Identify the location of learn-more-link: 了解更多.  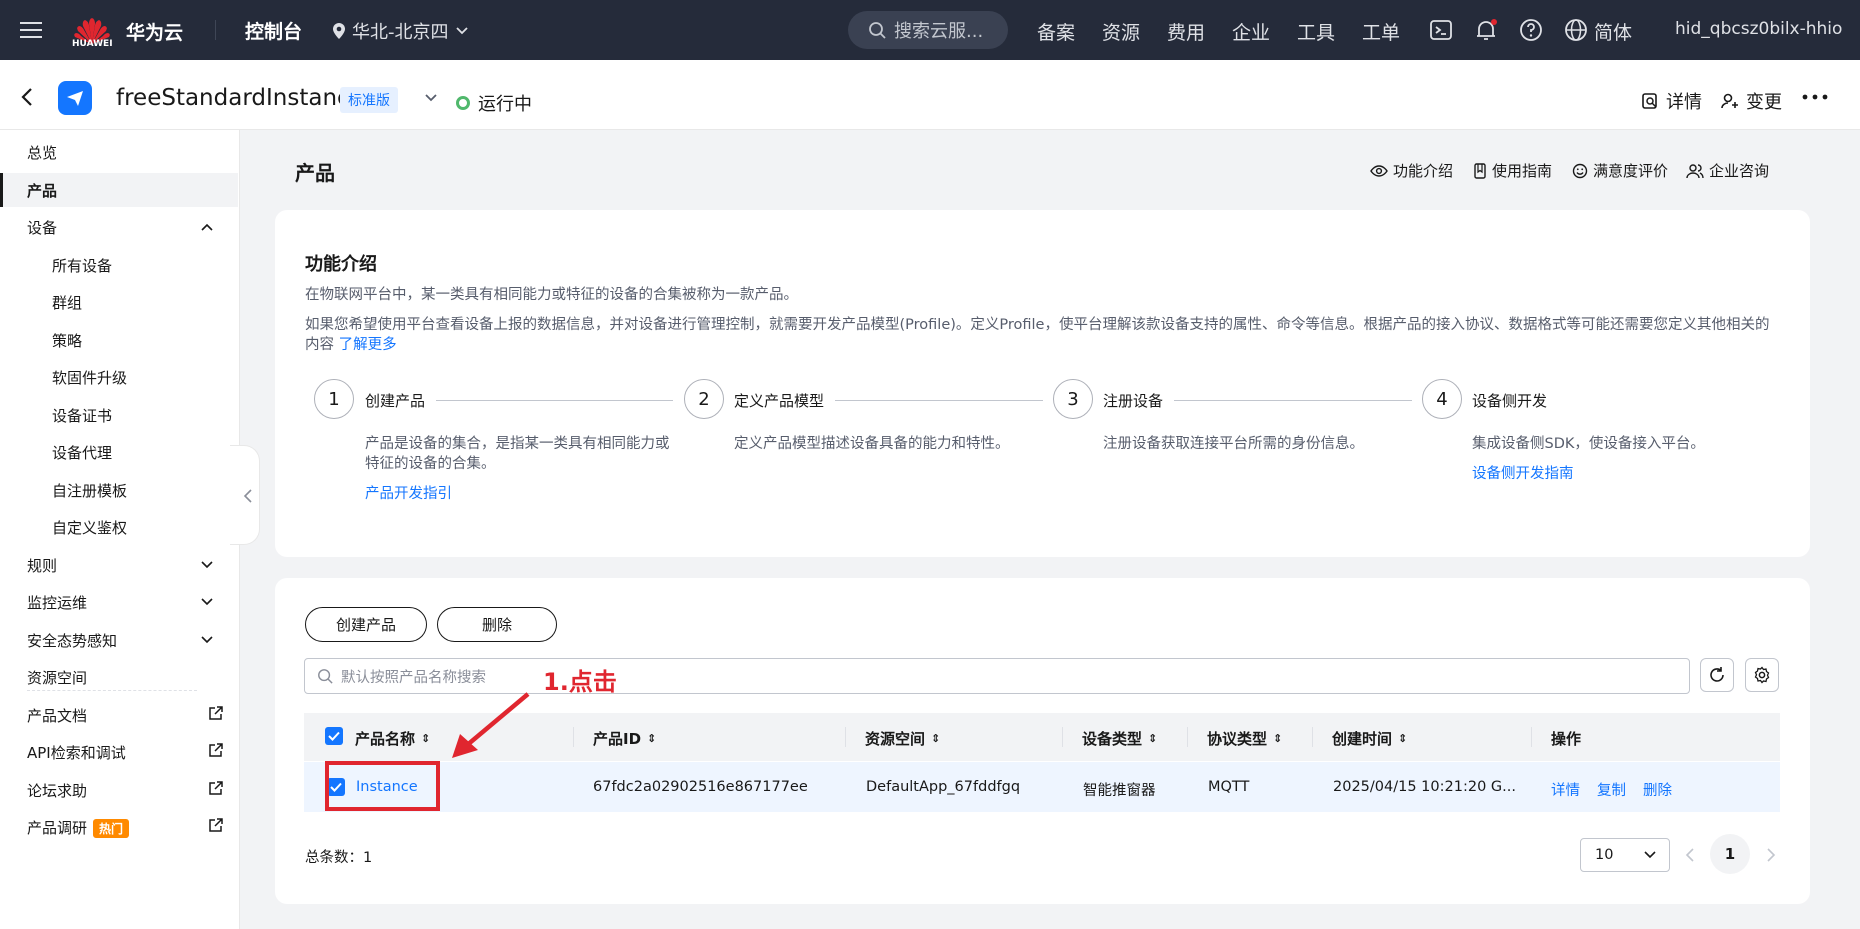
(368, 345).